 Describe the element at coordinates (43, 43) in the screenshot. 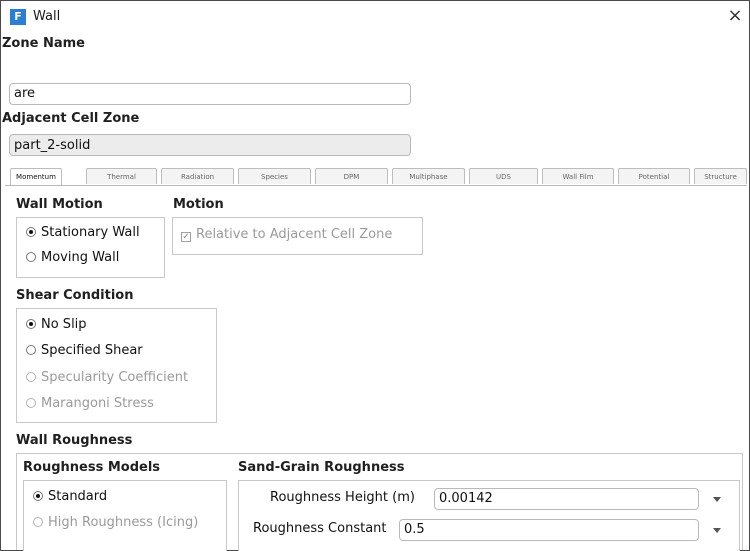

I see `zone-name-label: Zone Name` at that location.